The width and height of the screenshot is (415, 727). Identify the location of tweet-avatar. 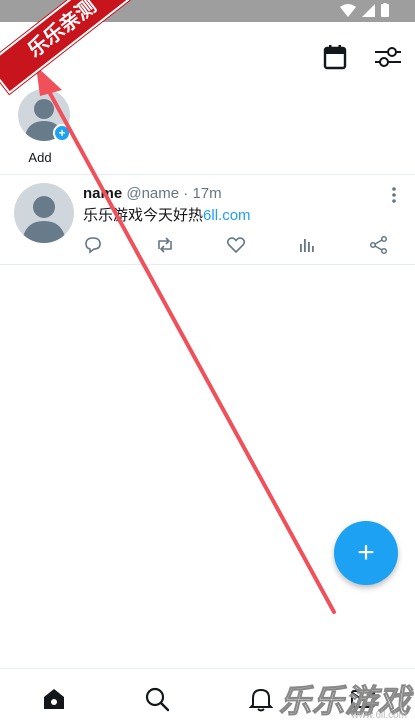
(44, 213).